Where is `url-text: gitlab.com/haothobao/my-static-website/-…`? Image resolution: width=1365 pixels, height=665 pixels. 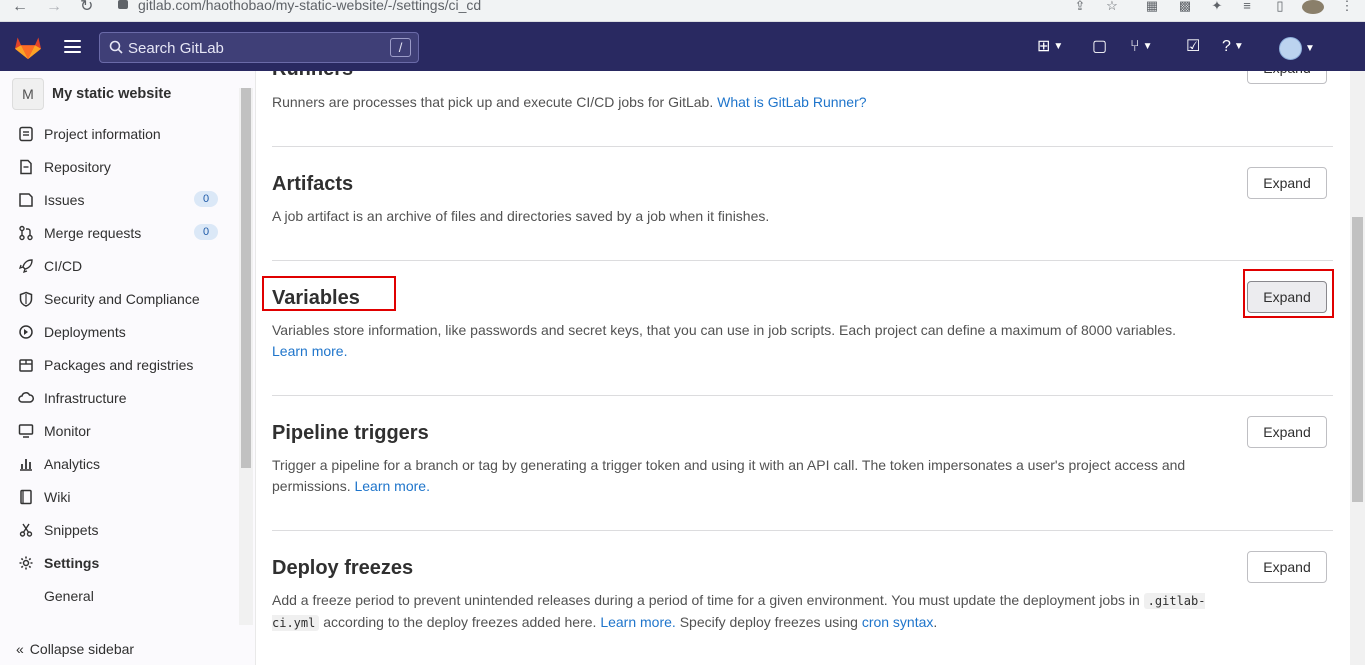
url-text: gitlab.com/haothobao/my-static-website/-… is located at coordinates (310, 6).